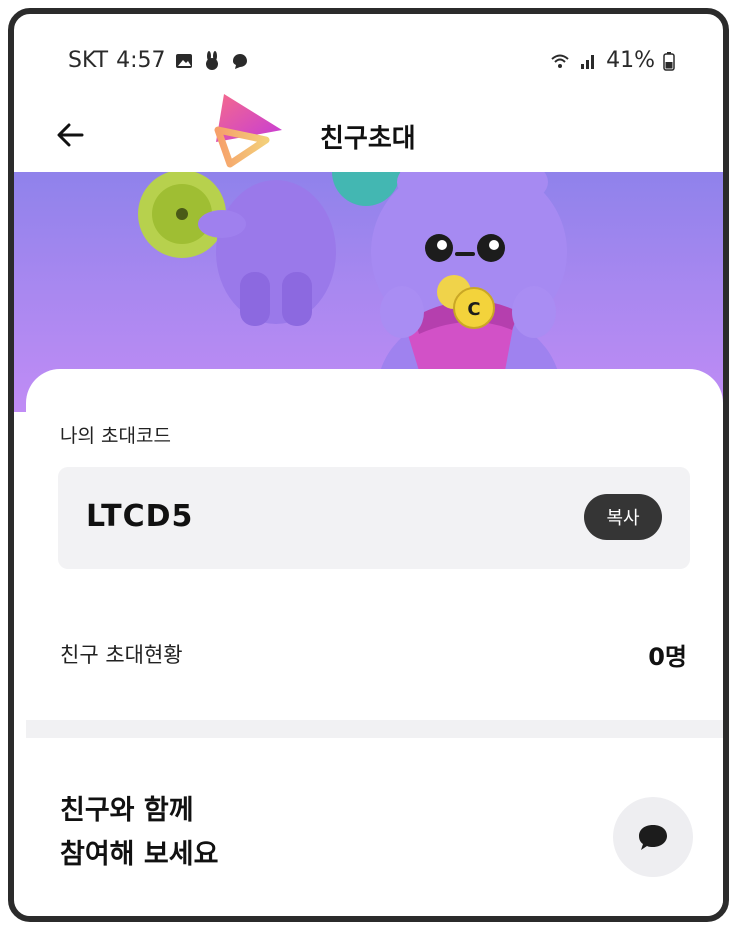 This screenshot has height=934, width=743. Describe the element at coordinates (211, 60) in the screenshot. I see `rabbit-icon` at that location.